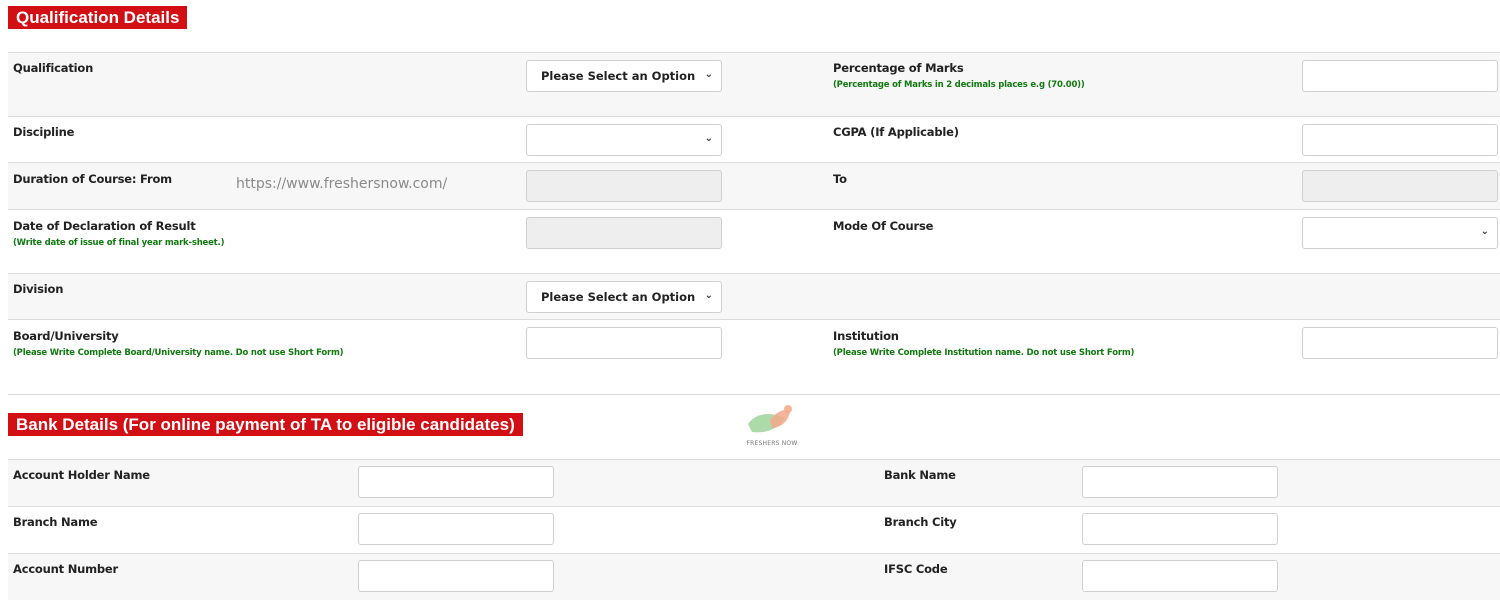 The width and height of the screenshot is (1500, 600). I want to click on mode-of-course-label: Mode Of Course, so click(883, 226).